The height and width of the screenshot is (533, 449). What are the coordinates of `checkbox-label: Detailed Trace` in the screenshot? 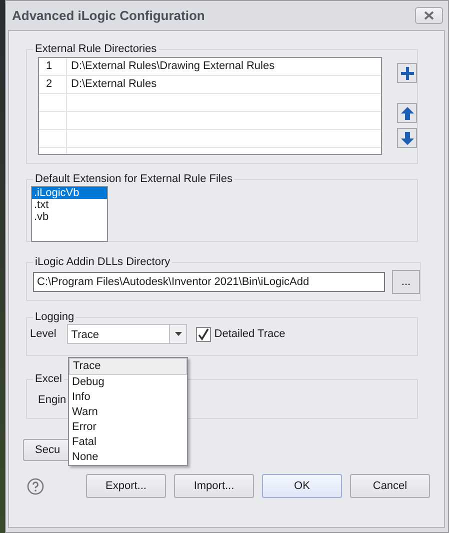 It's located at (250, 334).